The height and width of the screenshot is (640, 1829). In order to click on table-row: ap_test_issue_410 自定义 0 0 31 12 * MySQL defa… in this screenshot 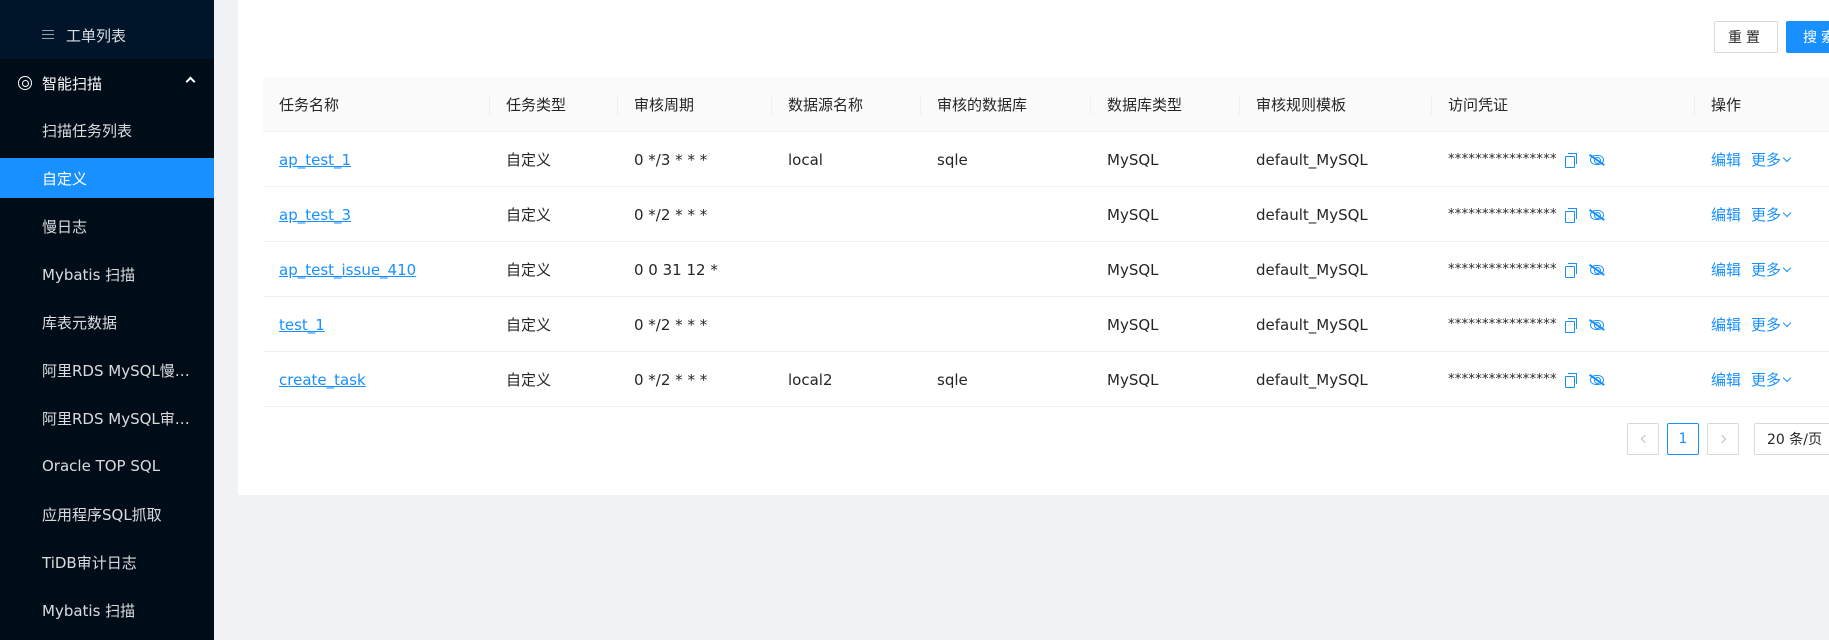, I will do `click(1046, 269)`.